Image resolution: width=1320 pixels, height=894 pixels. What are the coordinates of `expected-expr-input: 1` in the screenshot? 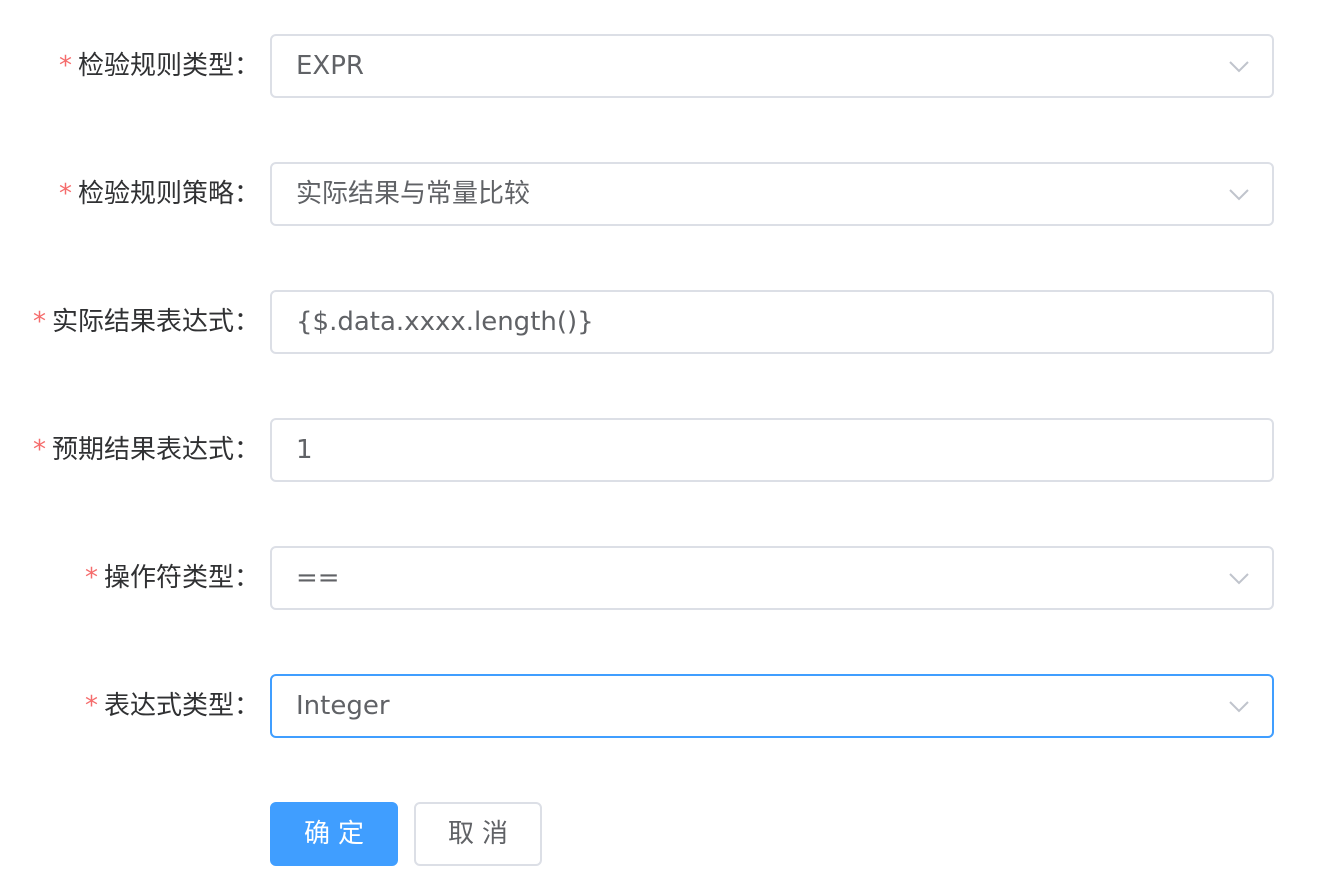 It's located at (772, 450).